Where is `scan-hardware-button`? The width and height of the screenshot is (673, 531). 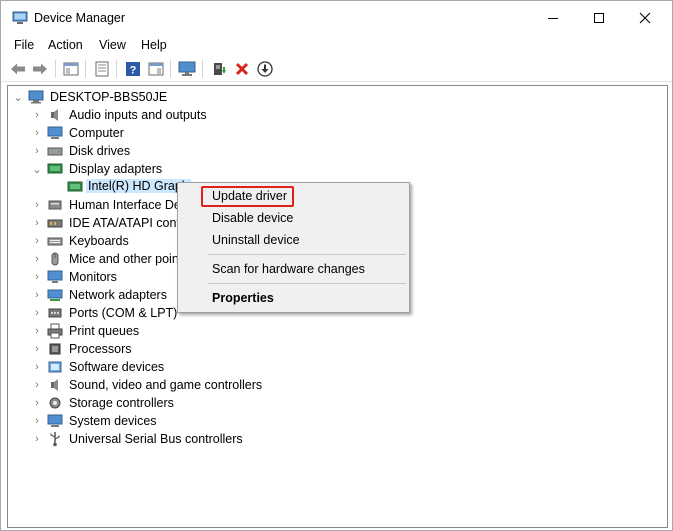 scan-hardware-button is located at coordinates (265, 69).